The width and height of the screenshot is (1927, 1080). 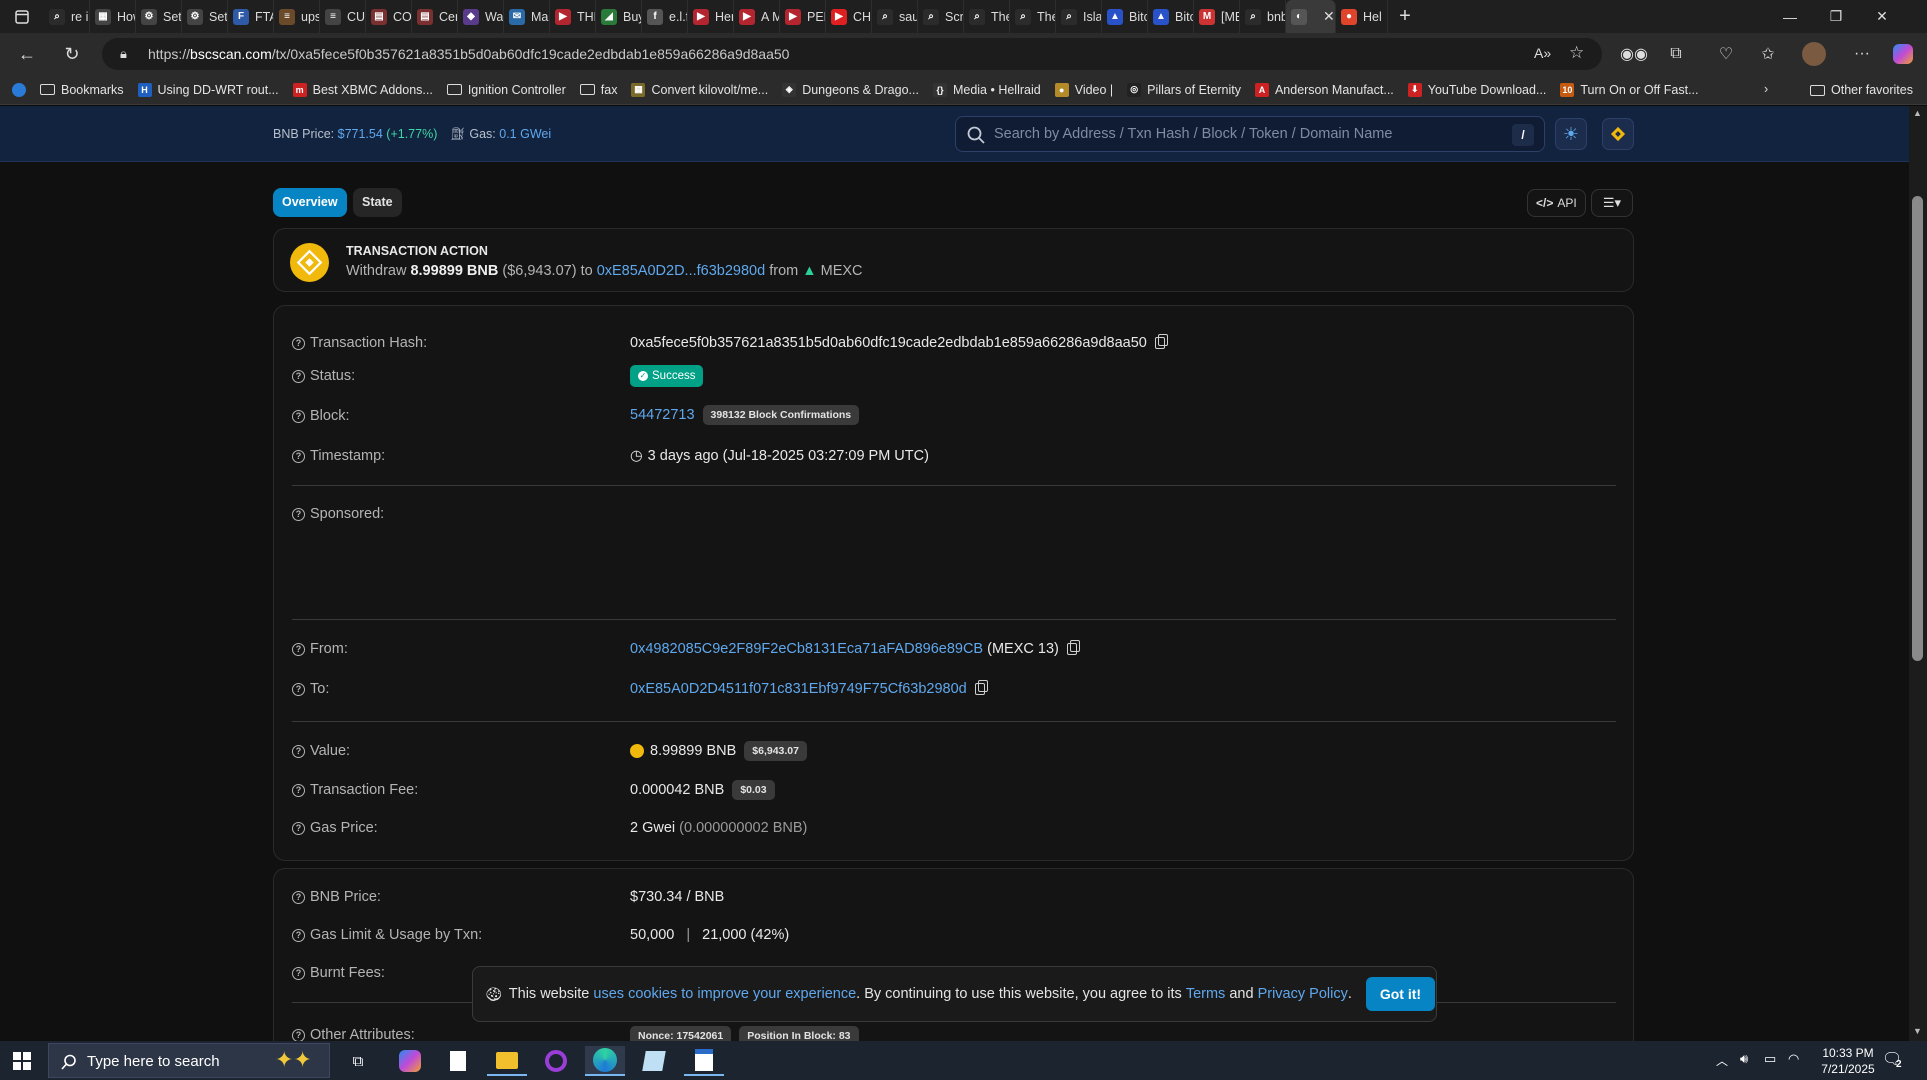 I want to click on browser-tab: F FTA, so click(x=251, y=16).